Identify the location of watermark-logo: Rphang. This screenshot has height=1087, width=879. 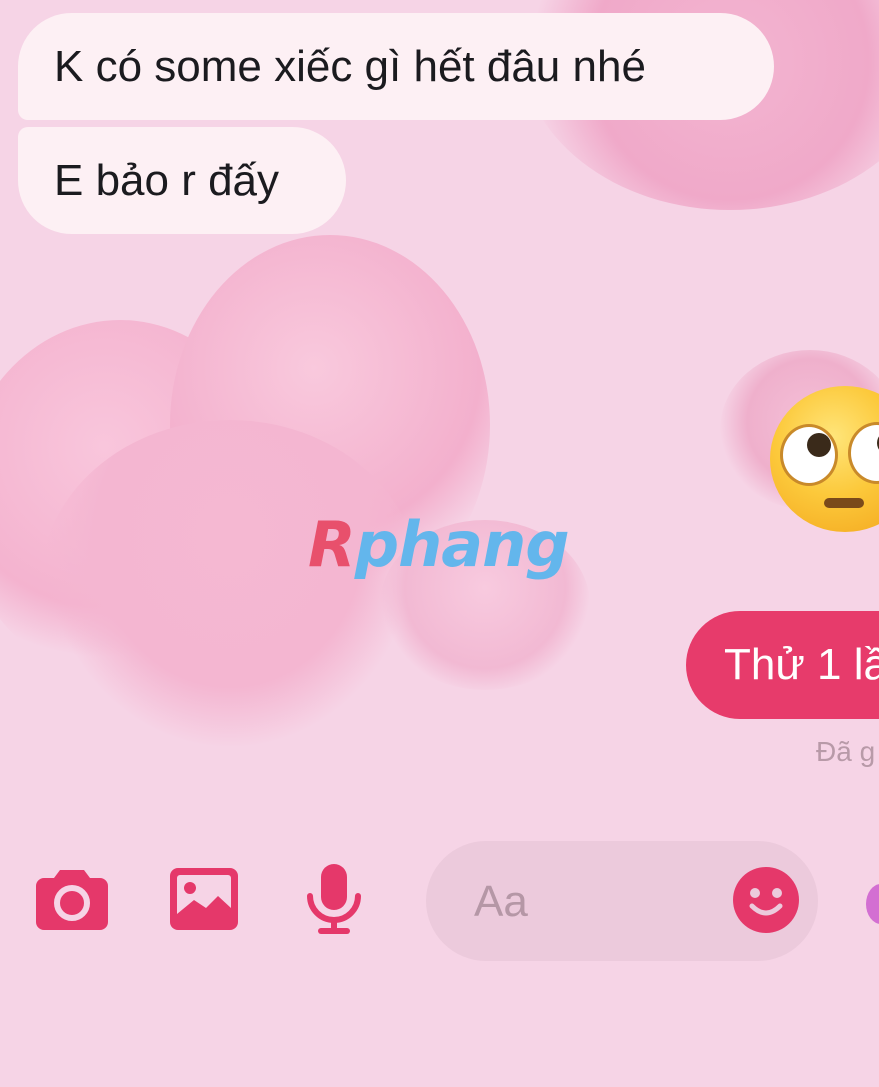
(439, 544).